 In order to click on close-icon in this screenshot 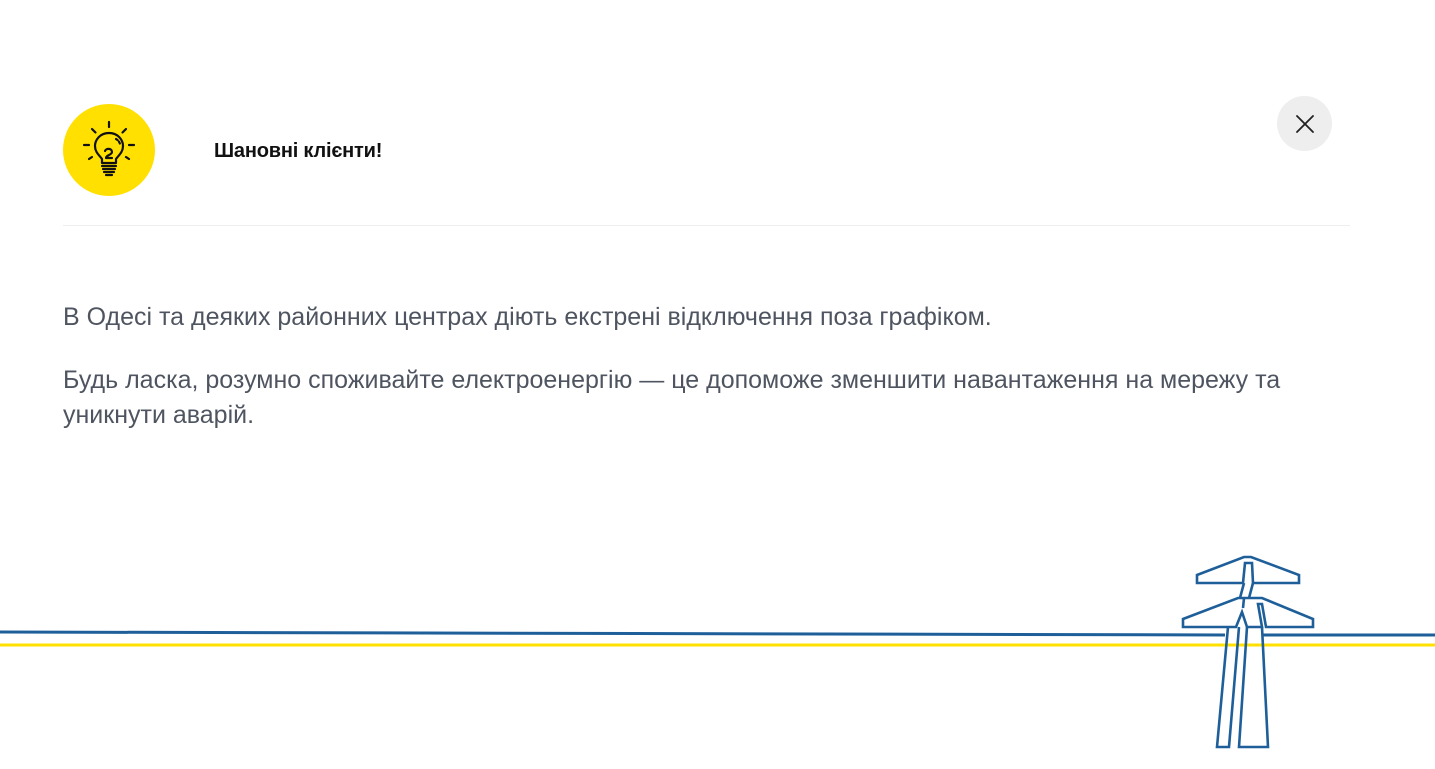, I will do `click(1304, 123)`.